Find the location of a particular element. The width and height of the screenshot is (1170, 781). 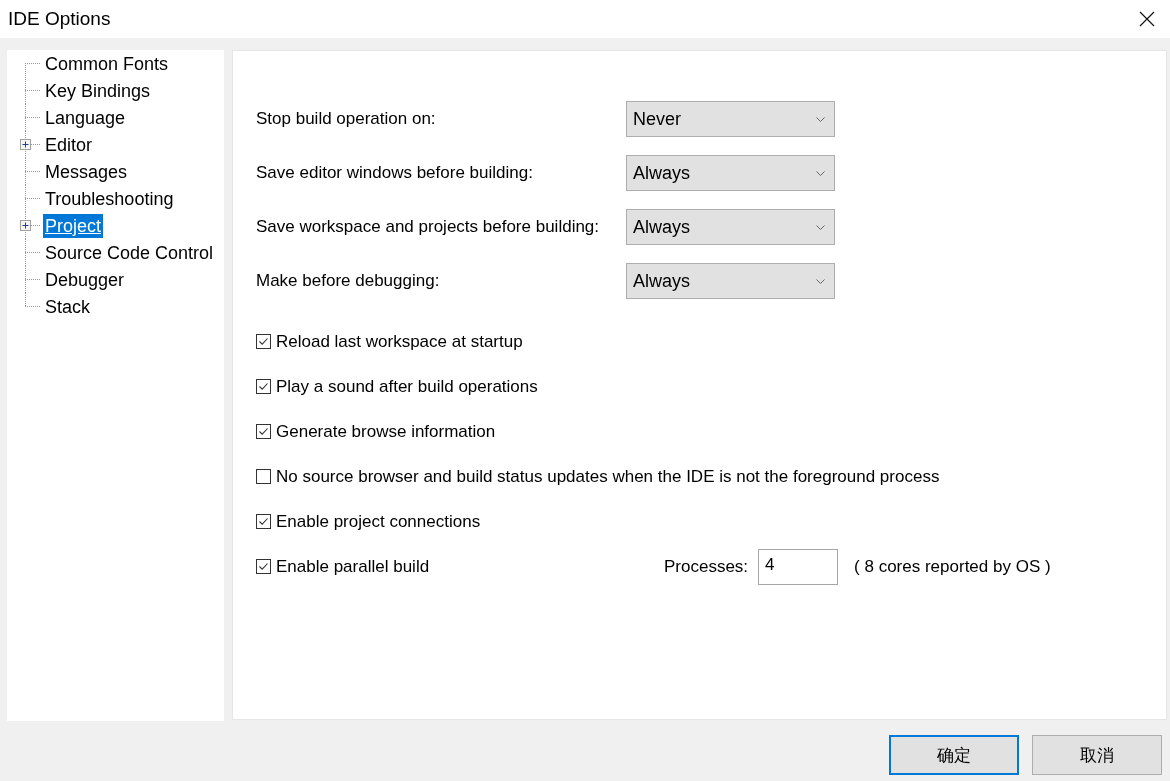

checkbox-label: Enable parallel build is located at coordinates (353, 566).